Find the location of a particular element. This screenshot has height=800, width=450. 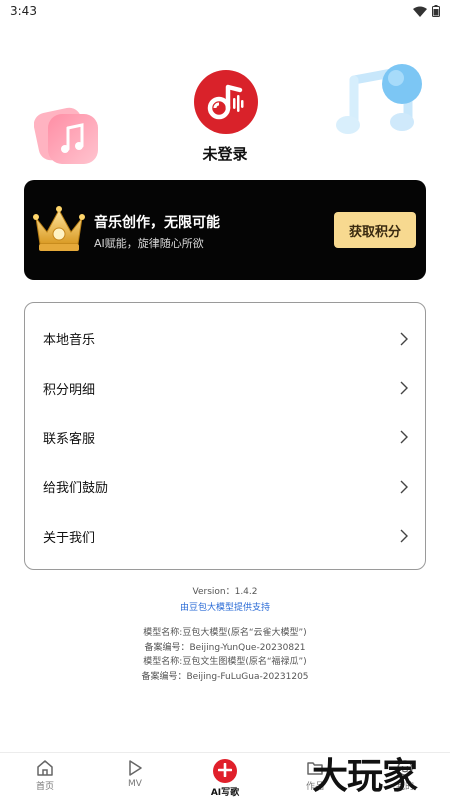

tab-home: 首页 is located at coordinates (45, 776).